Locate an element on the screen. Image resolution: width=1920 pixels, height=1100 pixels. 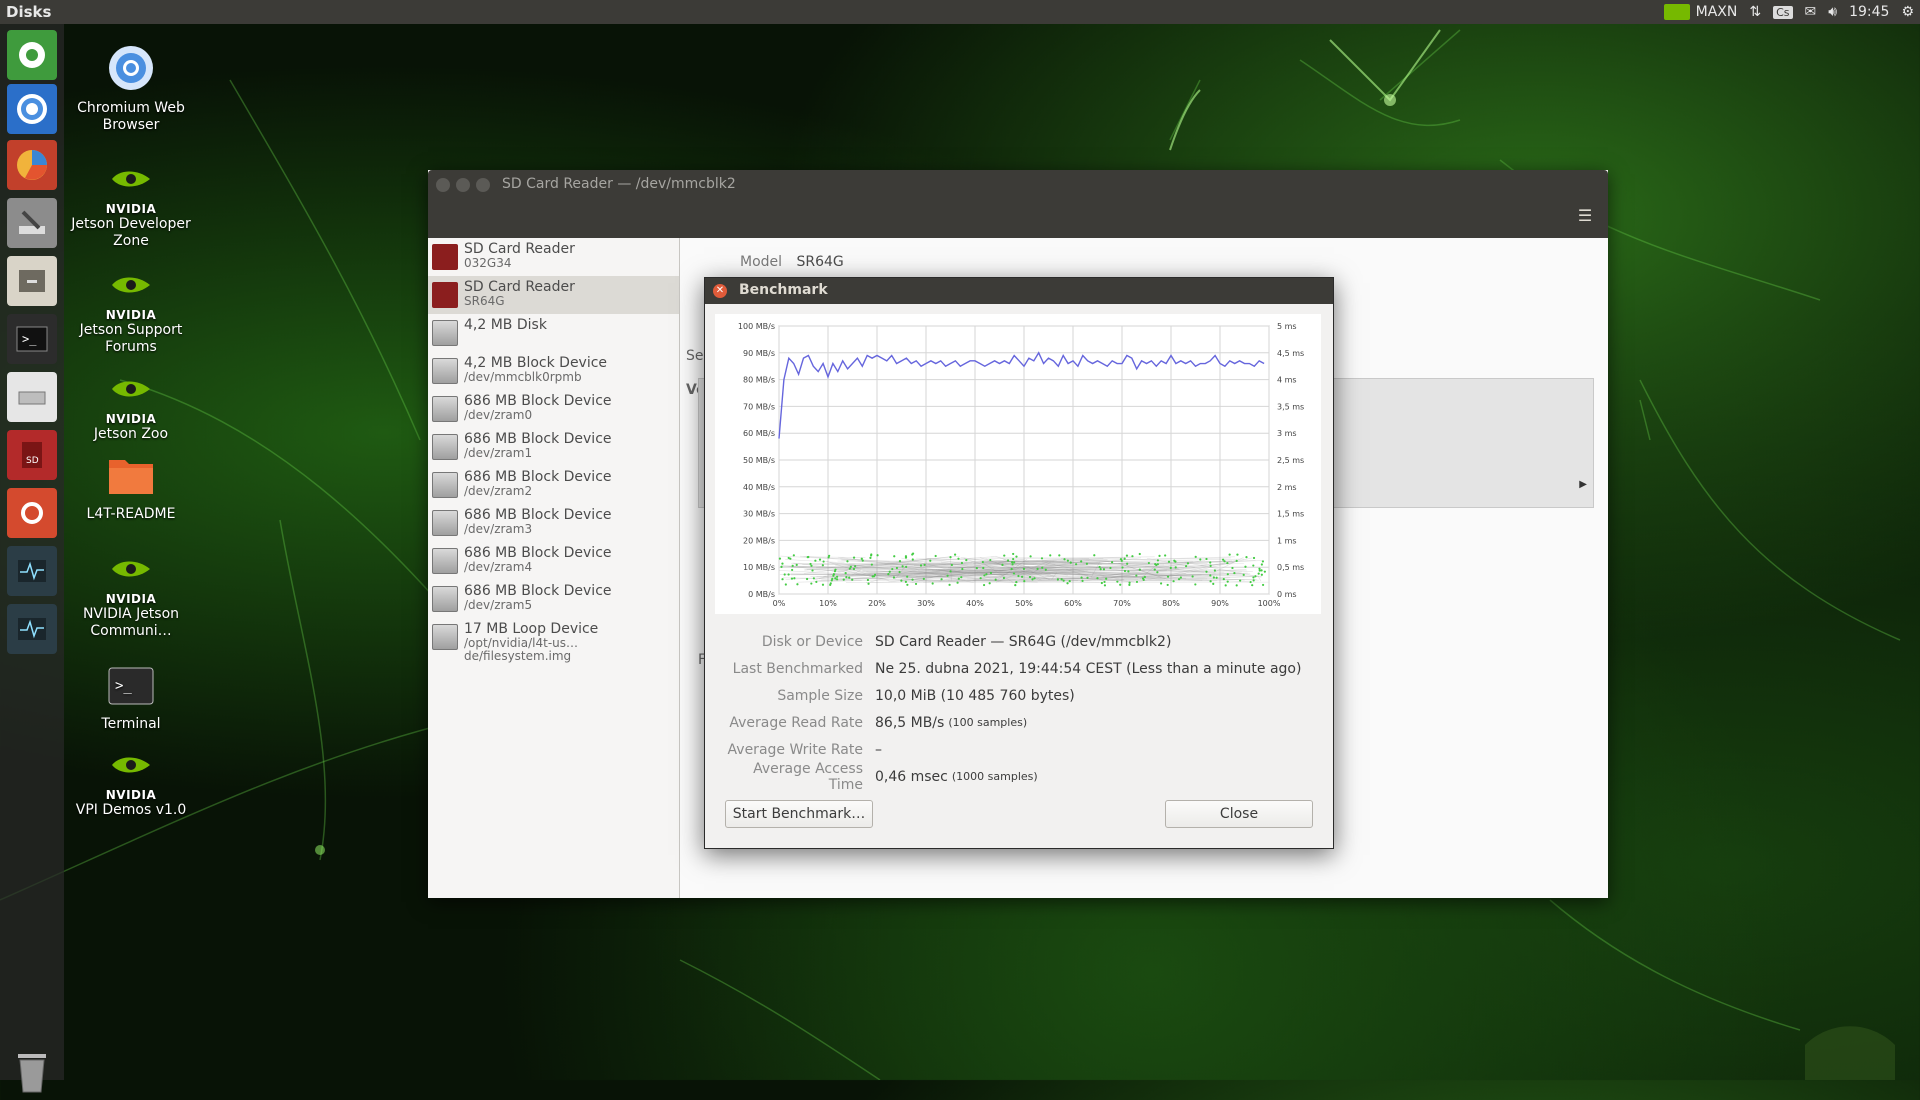
volume-icon: 🔊︎ is located at coordinates (1832, 12).